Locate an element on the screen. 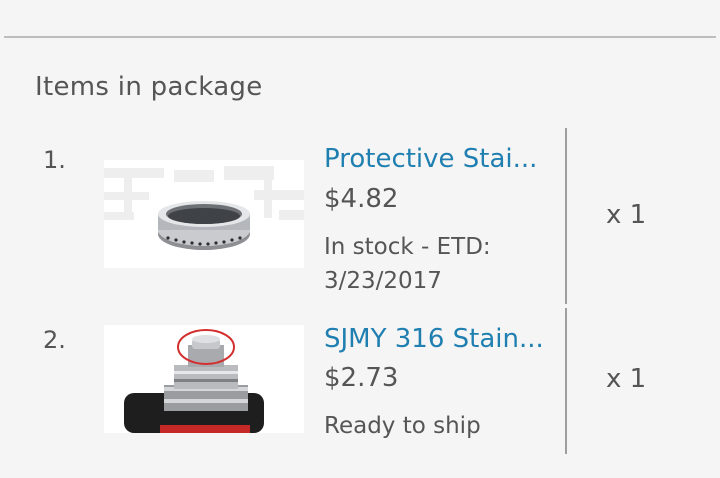  section-title: Items in package is located at coordinates (149, 87).